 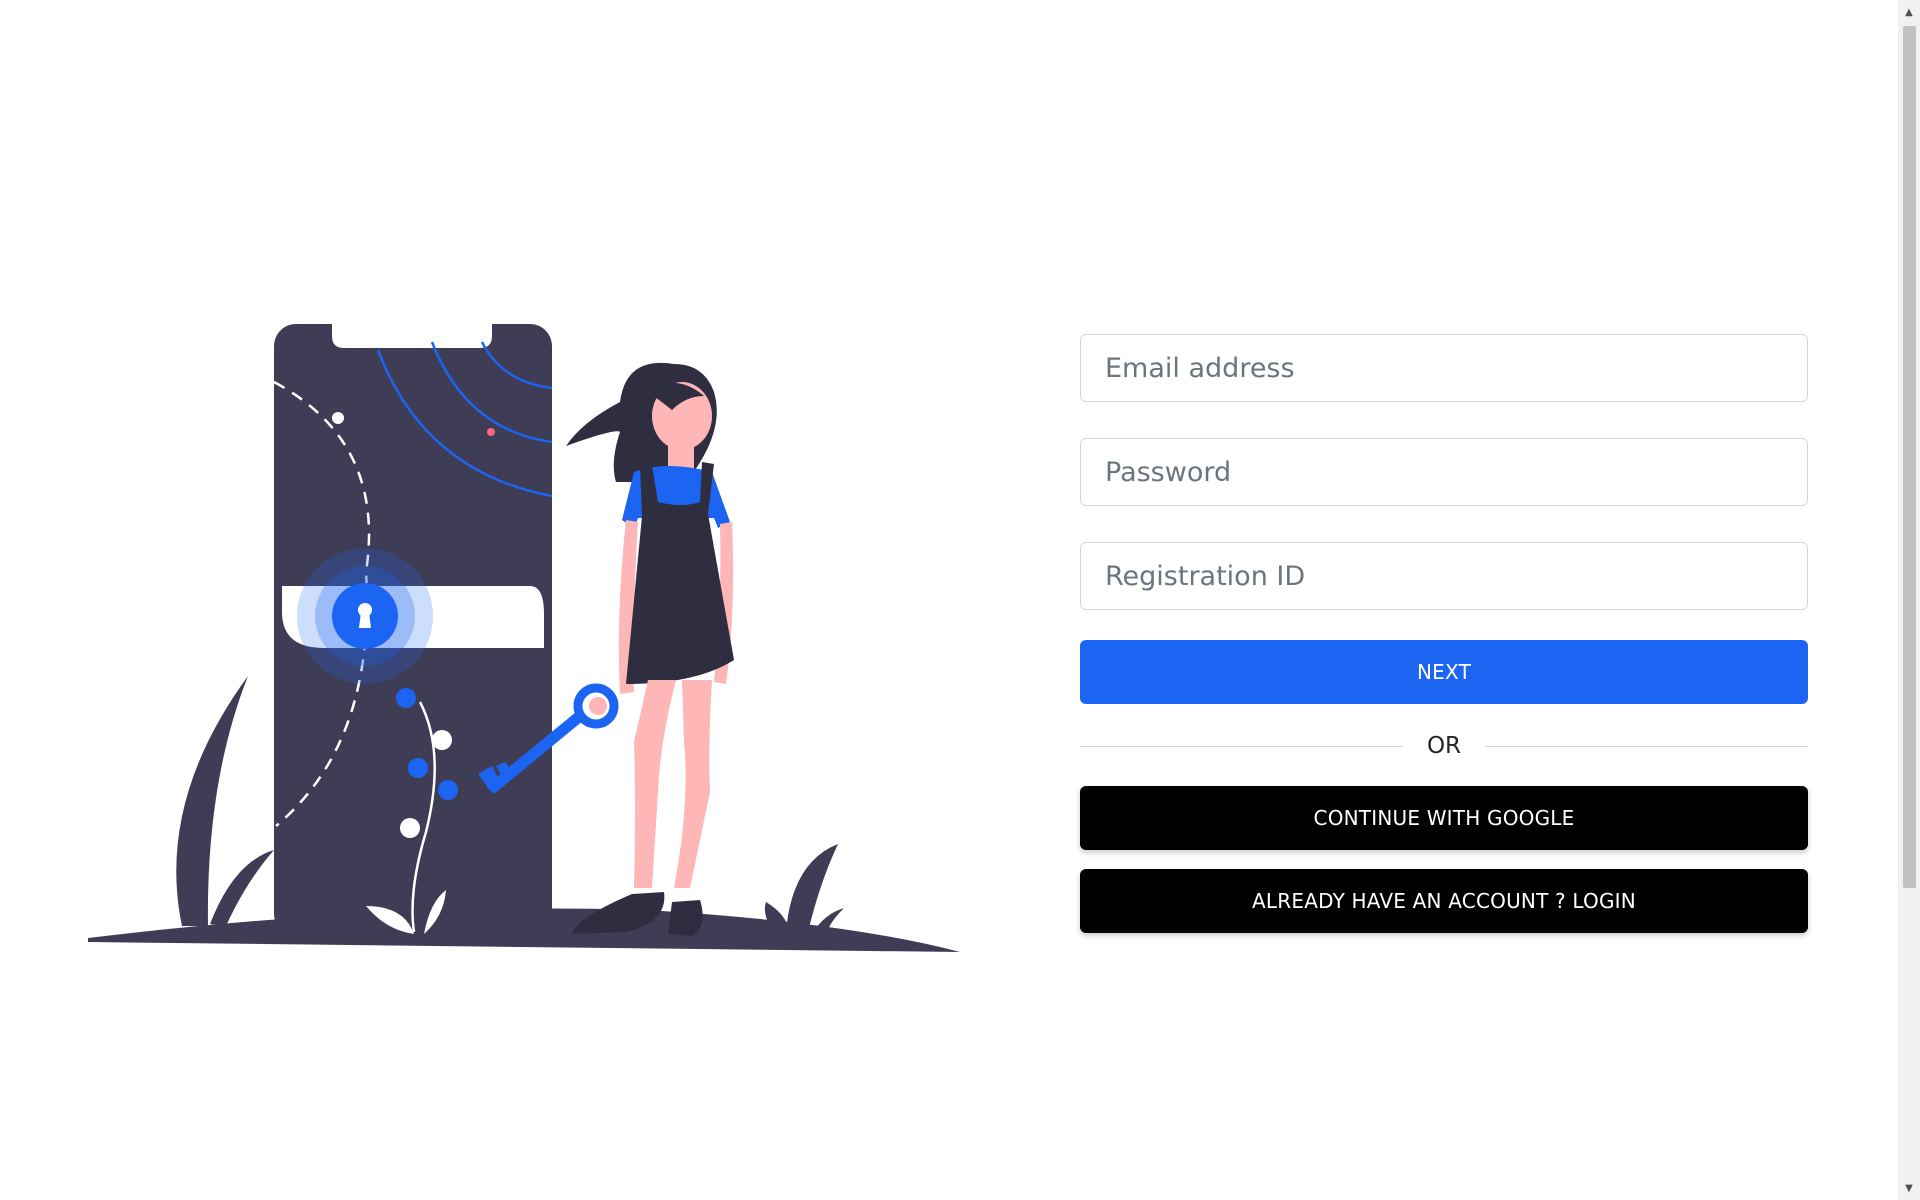 I want to click on scroll-down-icon: ▼, so click(x=1909, y=1188).